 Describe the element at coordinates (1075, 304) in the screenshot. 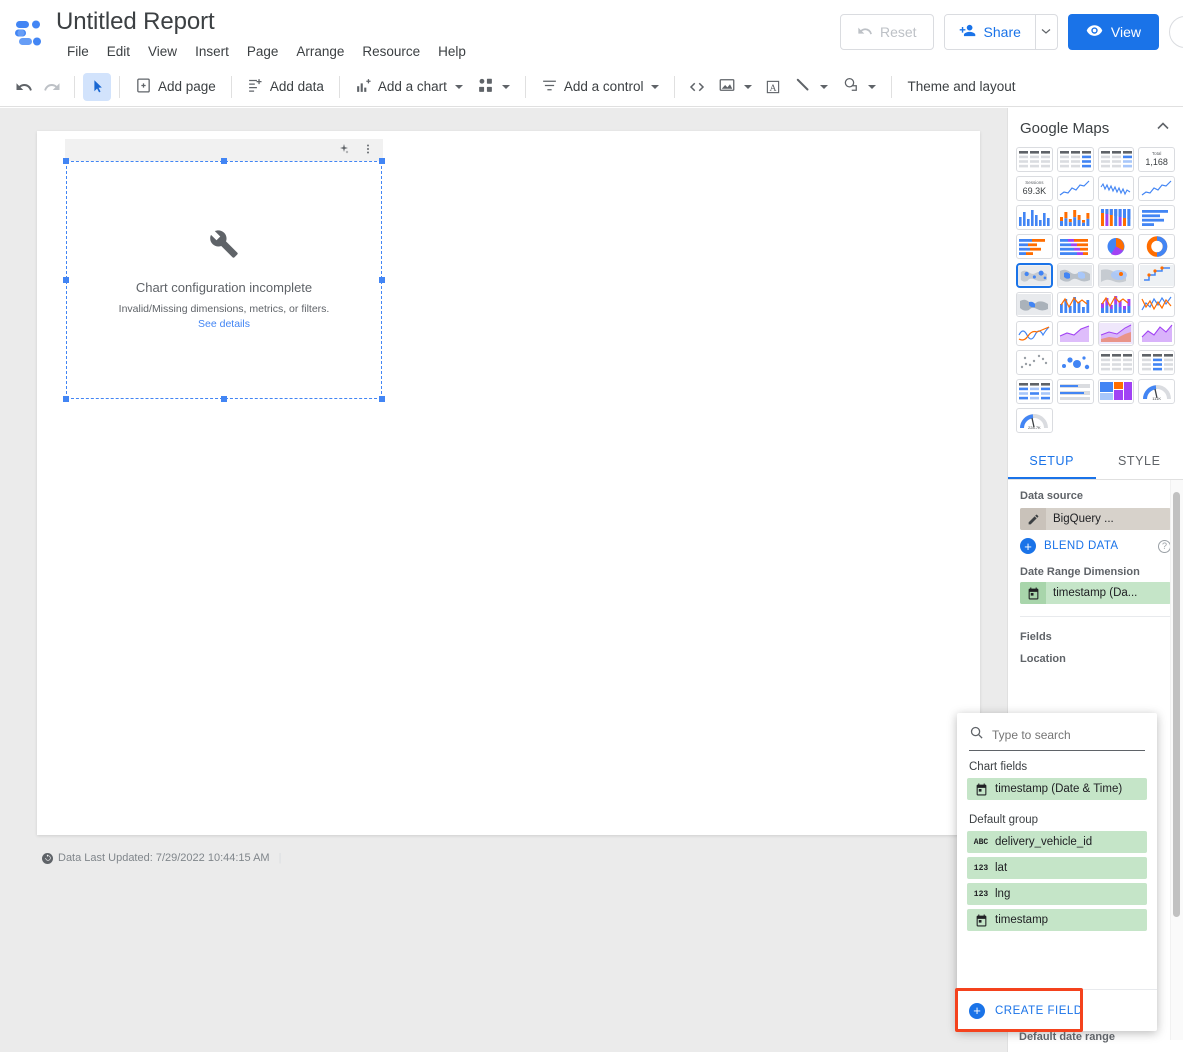

I see `gallery-combo-chart` at that location.